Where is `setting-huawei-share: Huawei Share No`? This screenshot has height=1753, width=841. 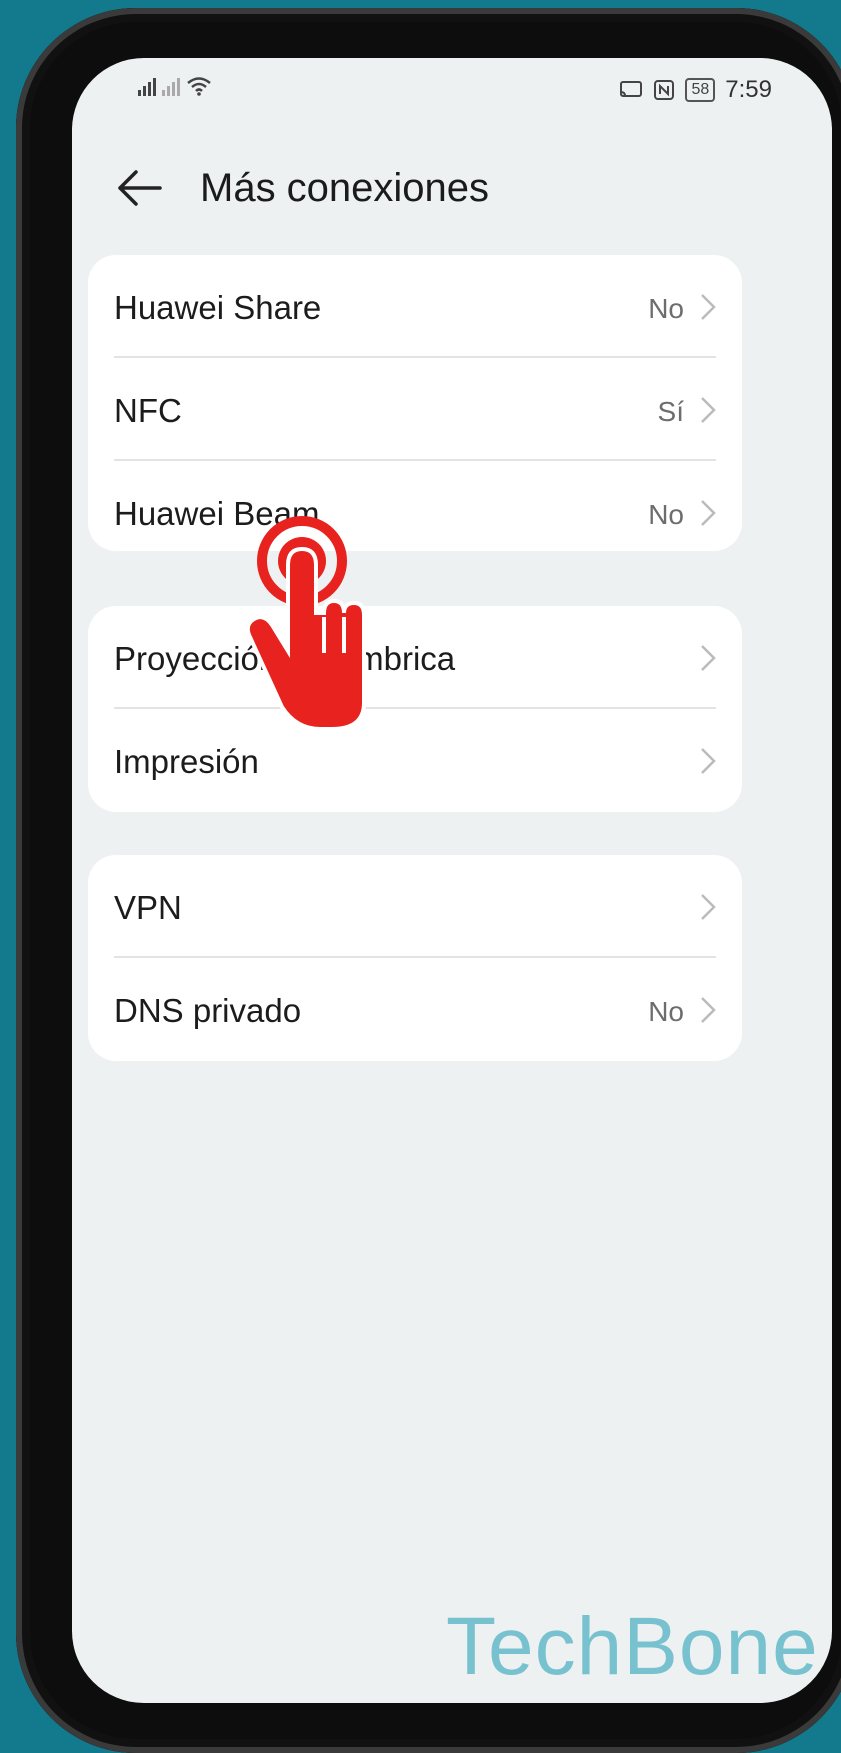
setting-huawei-share: Huawei Share No is located at coordinates (415, 306).